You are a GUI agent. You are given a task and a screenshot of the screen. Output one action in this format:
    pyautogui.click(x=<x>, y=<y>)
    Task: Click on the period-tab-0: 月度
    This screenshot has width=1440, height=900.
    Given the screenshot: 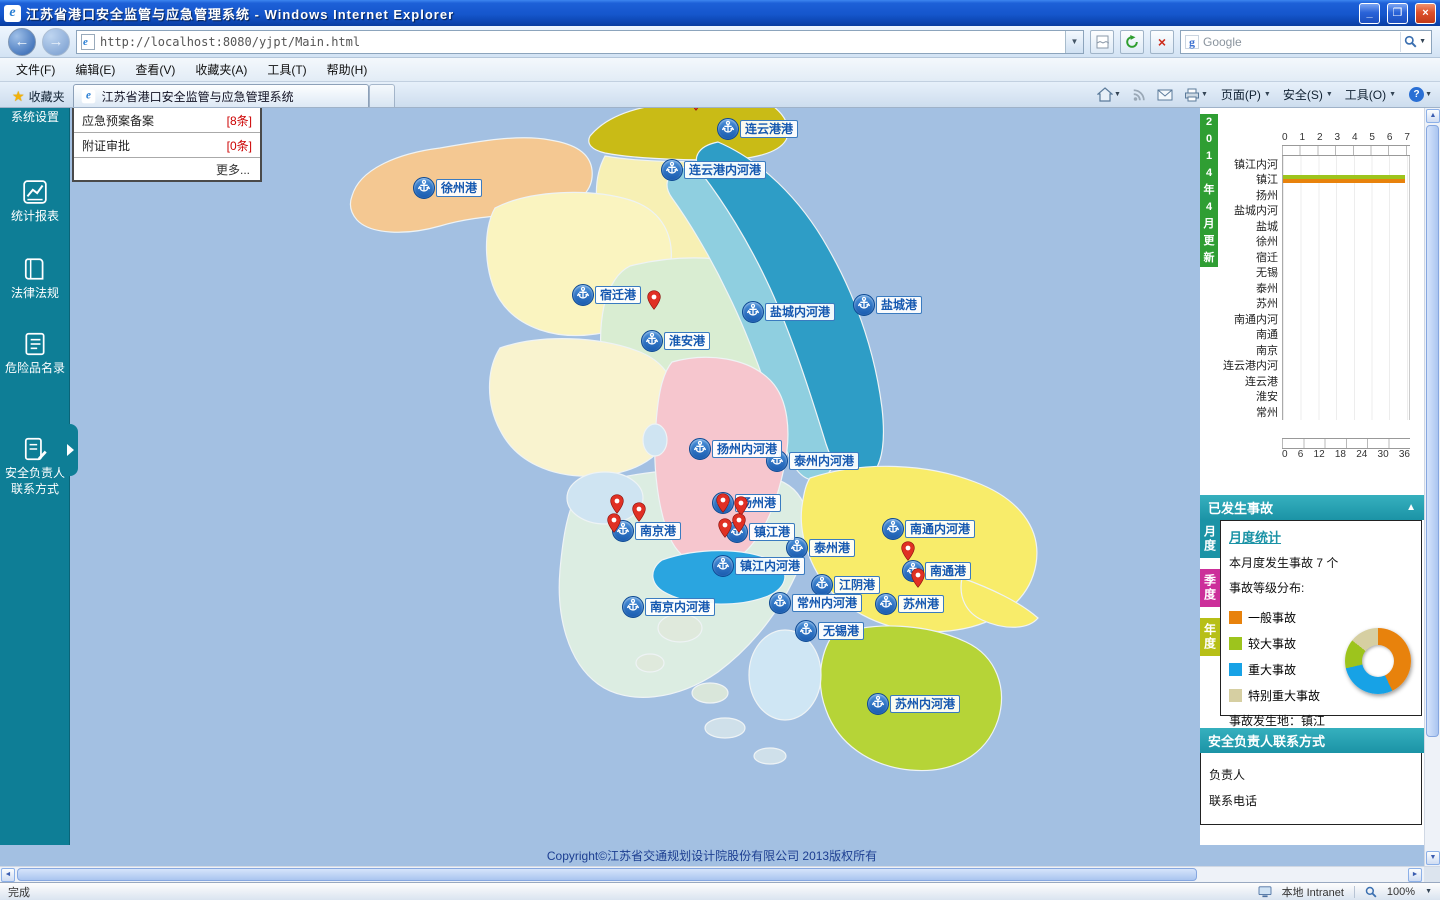 What is the action you would take?
    pyautogui.click(x=1210, y=539)
    